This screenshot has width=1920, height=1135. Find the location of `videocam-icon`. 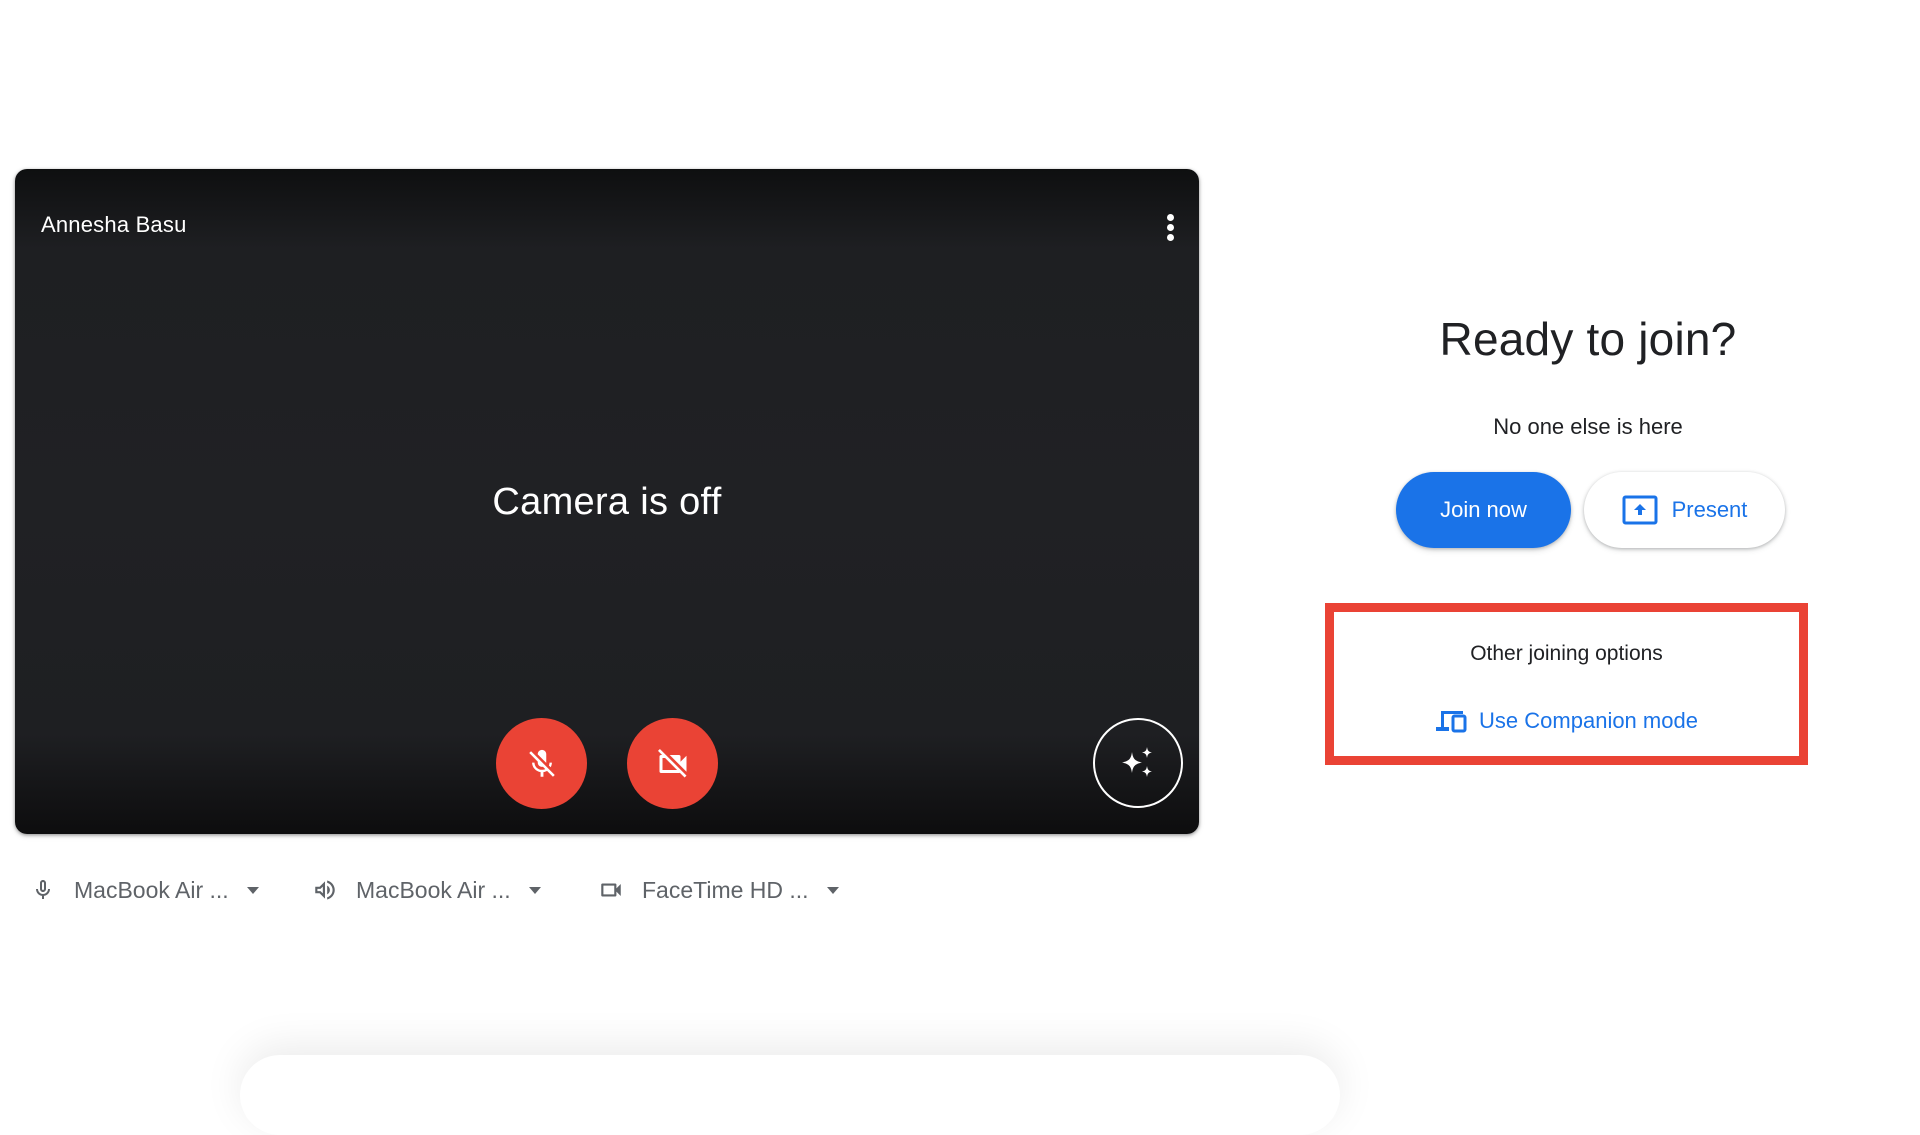

videocam-icon is located at coordinates (611, 890).